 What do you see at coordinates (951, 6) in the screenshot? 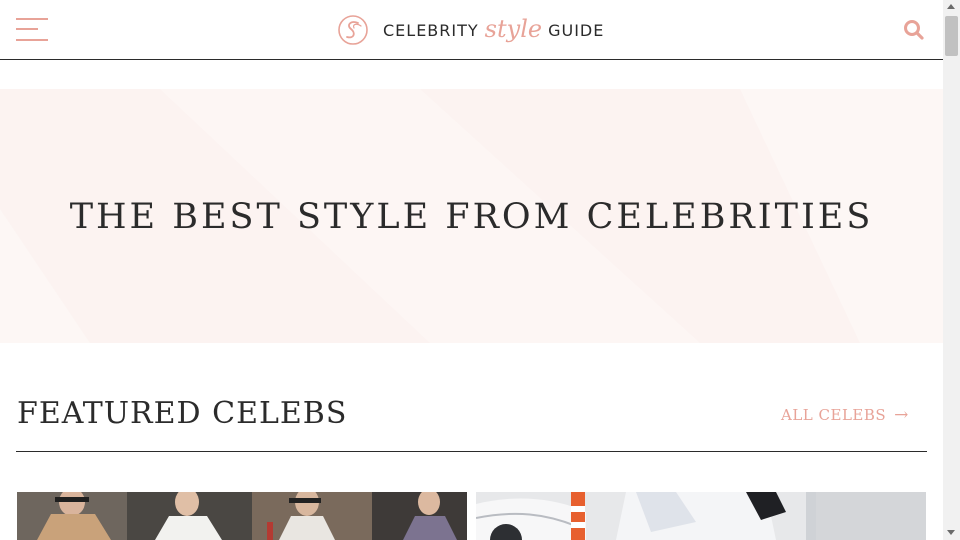
I see `scroll-up-arrow-icon` at bounding box center [951, 6].